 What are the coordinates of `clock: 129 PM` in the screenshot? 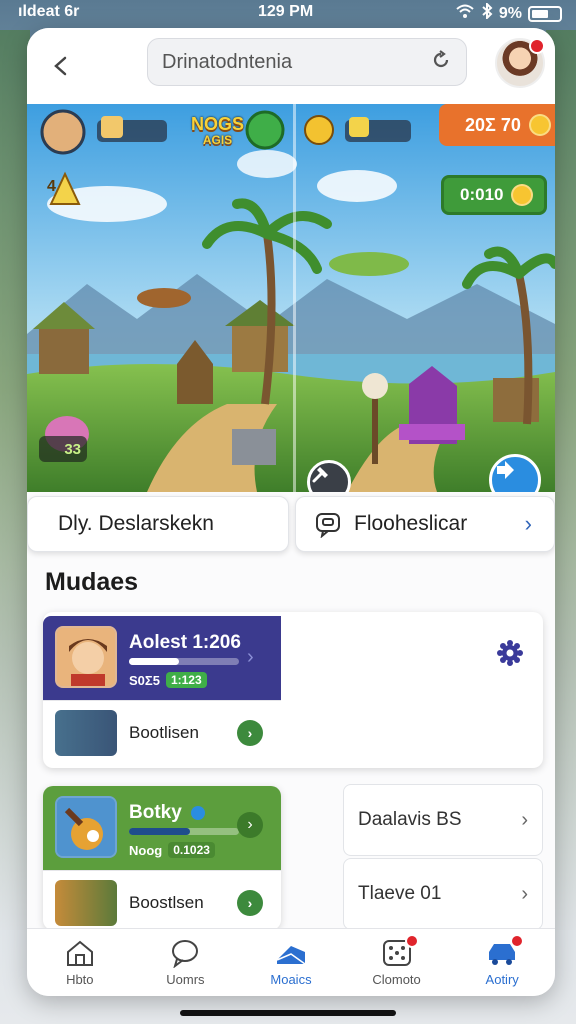 It's located at (286, 11).